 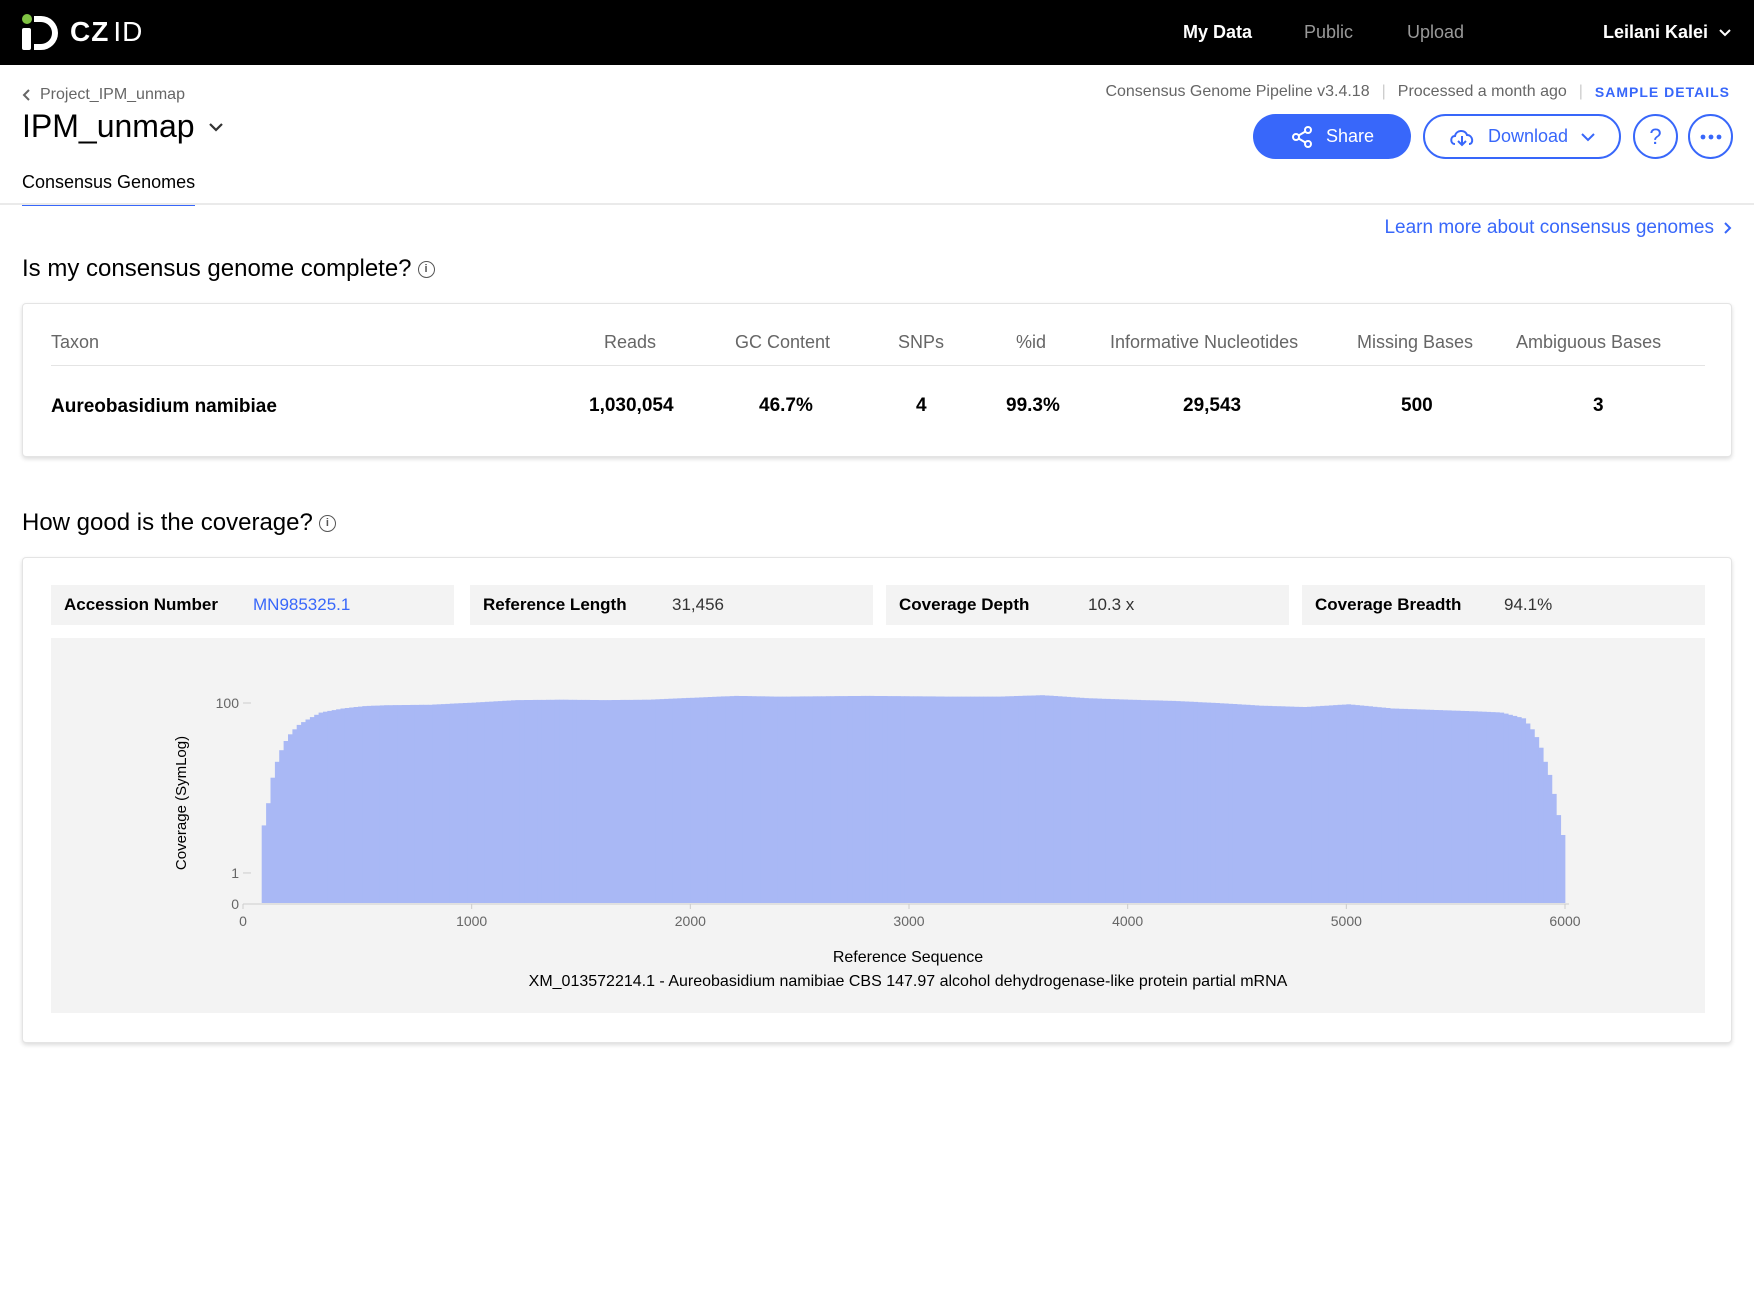 I want to click on nav-my-data: My Data, so click(x=1217, y=32).